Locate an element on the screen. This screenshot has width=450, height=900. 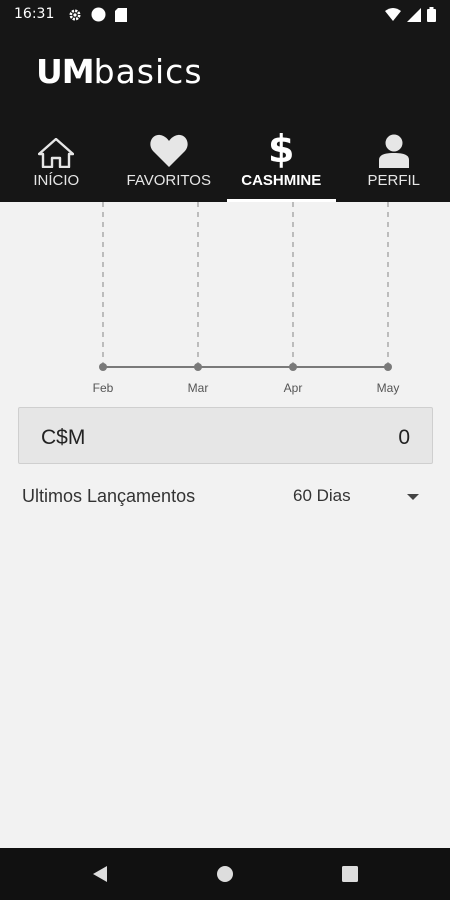
tab-label: FAVORITOS is located at coordinates (168, 180).